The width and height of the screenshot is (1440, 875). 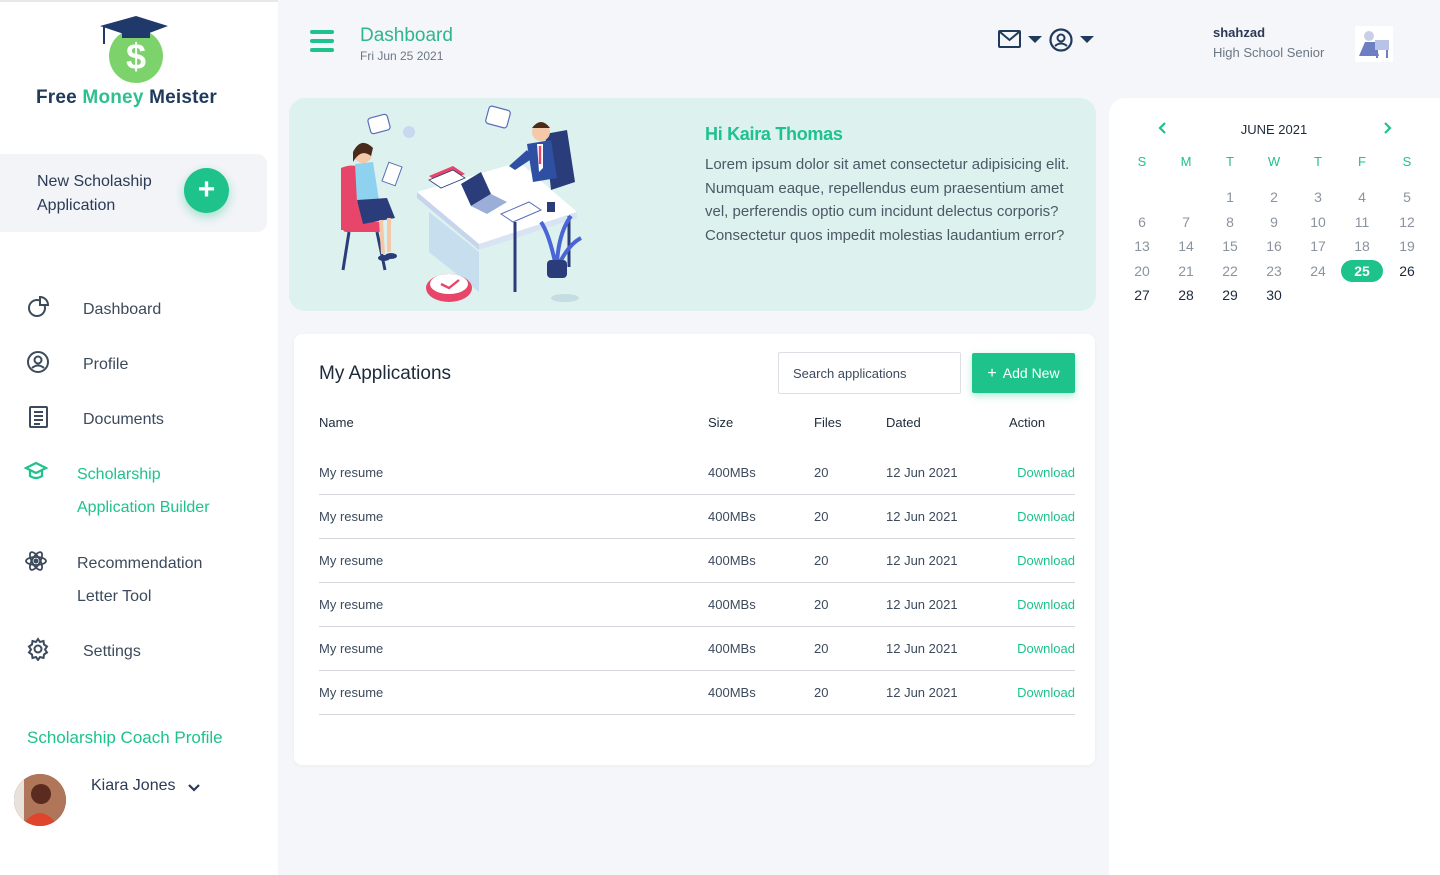 I want to click on calendar-day: 28, so click(x=1186, y=295).